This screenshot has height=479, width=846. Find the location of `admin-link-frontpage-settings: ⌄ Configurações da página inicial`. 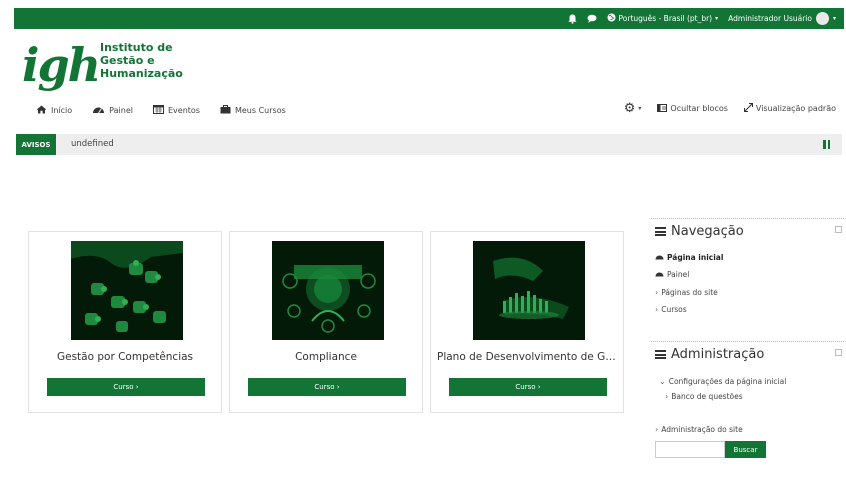

admin-link-frontpage-settings: ⌄ Configurações da página inicial is located at coordinates (722, 381).